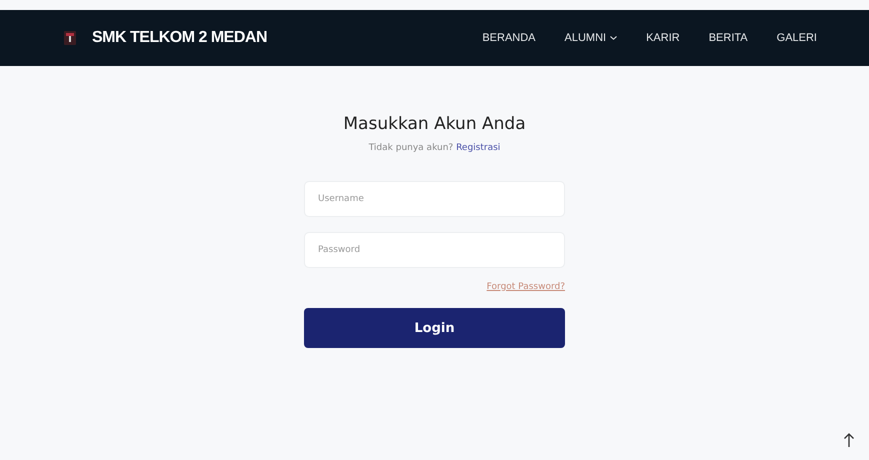  What do you see at coordinates (70, 38) in the screenshot?
I see `logo-icon` at bounding box center [70, 38].